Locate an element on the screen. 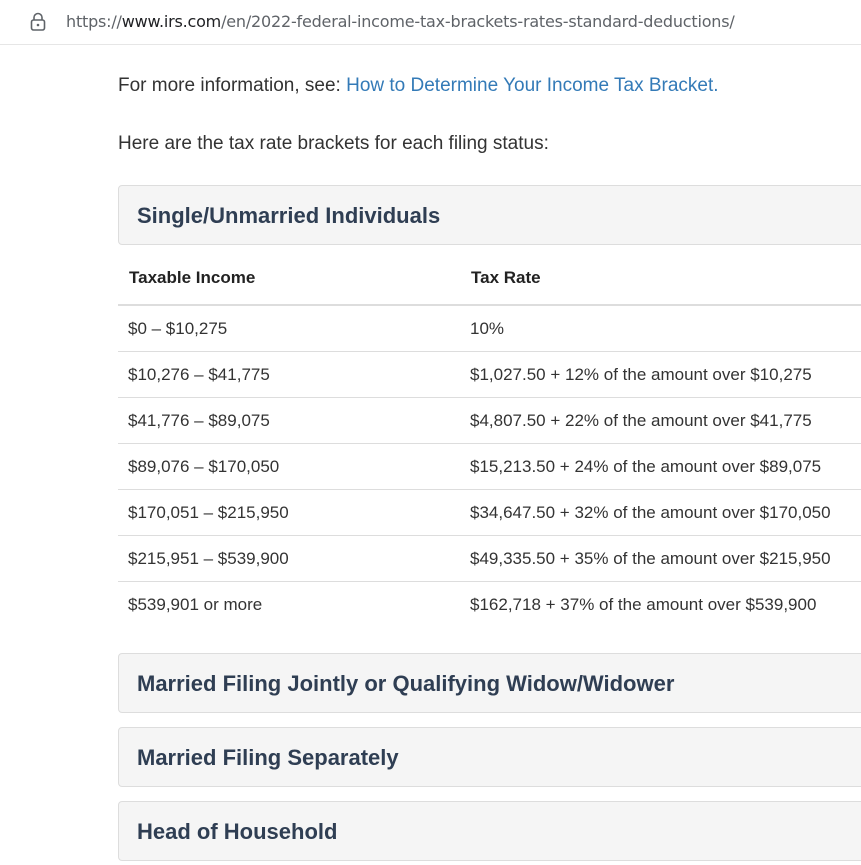 The width and height of the screenshot is (861, 865). income-cell: $215,951 – $539,900 is located at coordinates (289, 558).